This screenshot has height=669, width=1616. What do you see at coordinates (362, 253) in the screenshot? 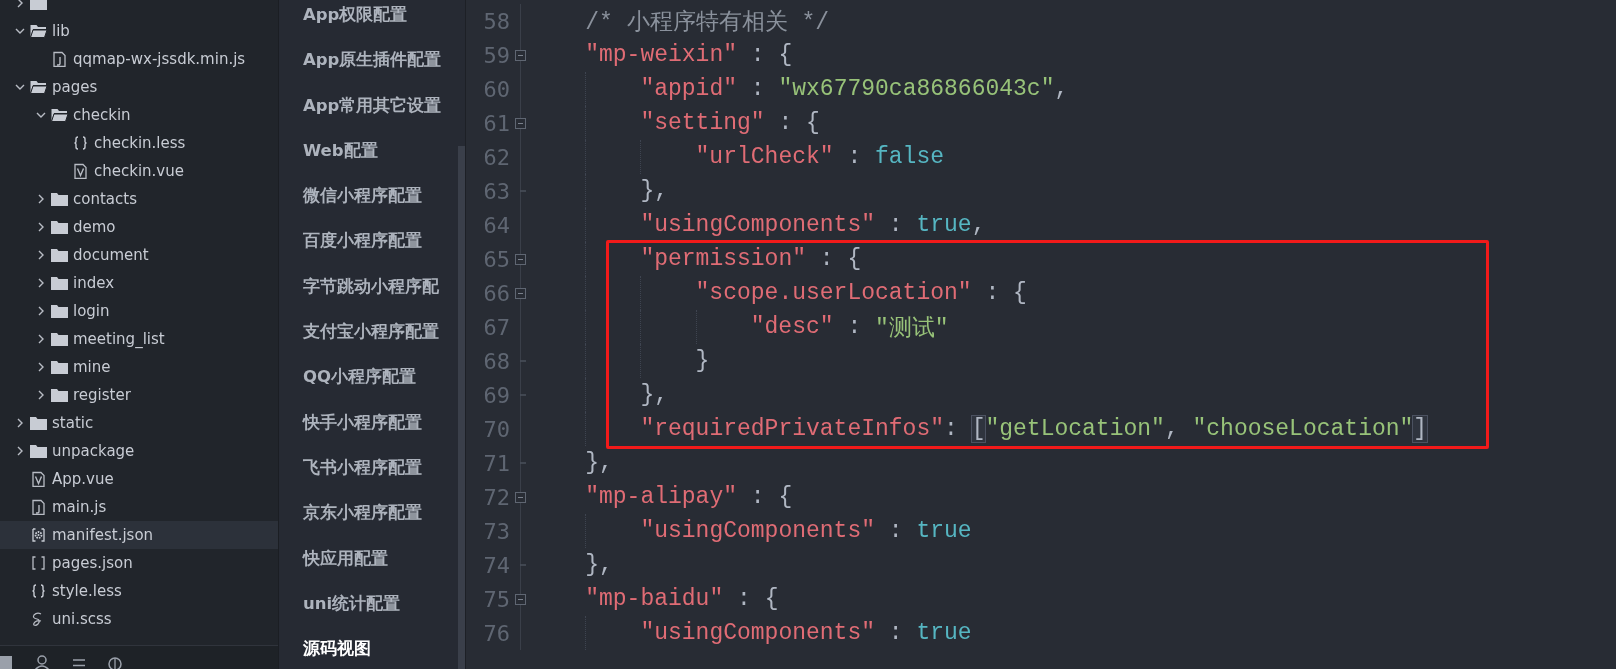
I see `nav-item: 百度小程序配置` at bounding box center [362, 253].